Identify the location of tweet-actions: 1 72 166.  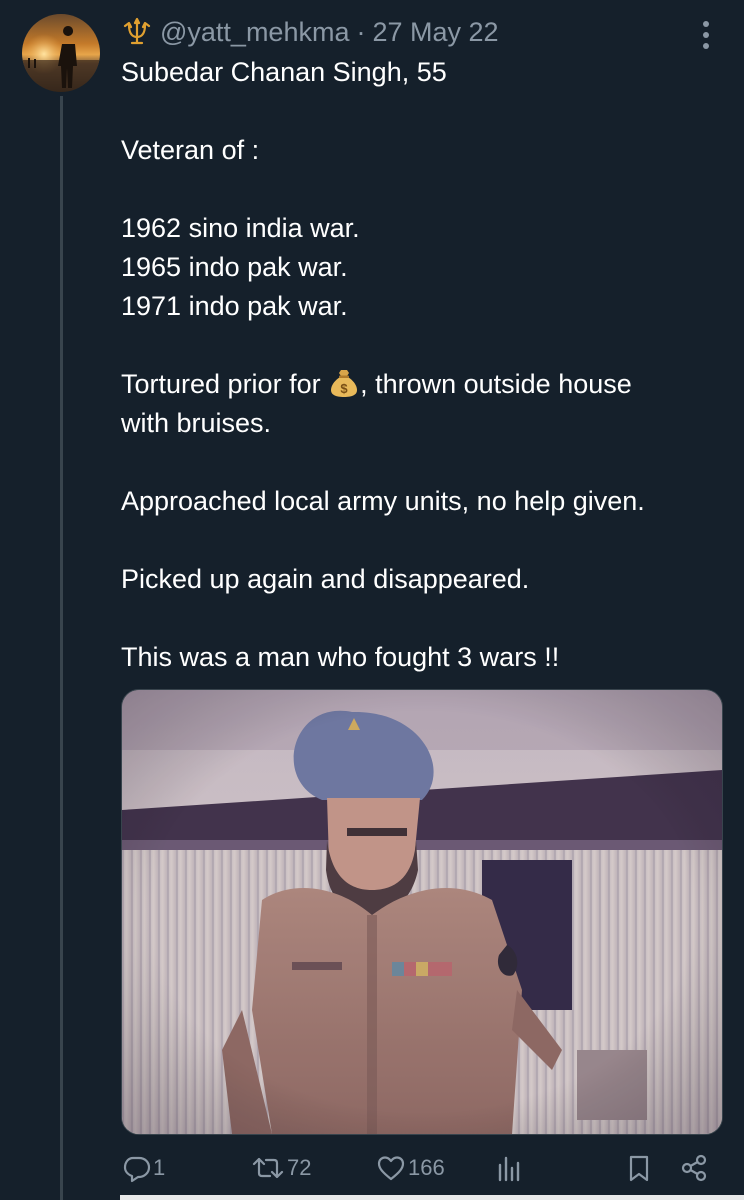
(421, 1168).